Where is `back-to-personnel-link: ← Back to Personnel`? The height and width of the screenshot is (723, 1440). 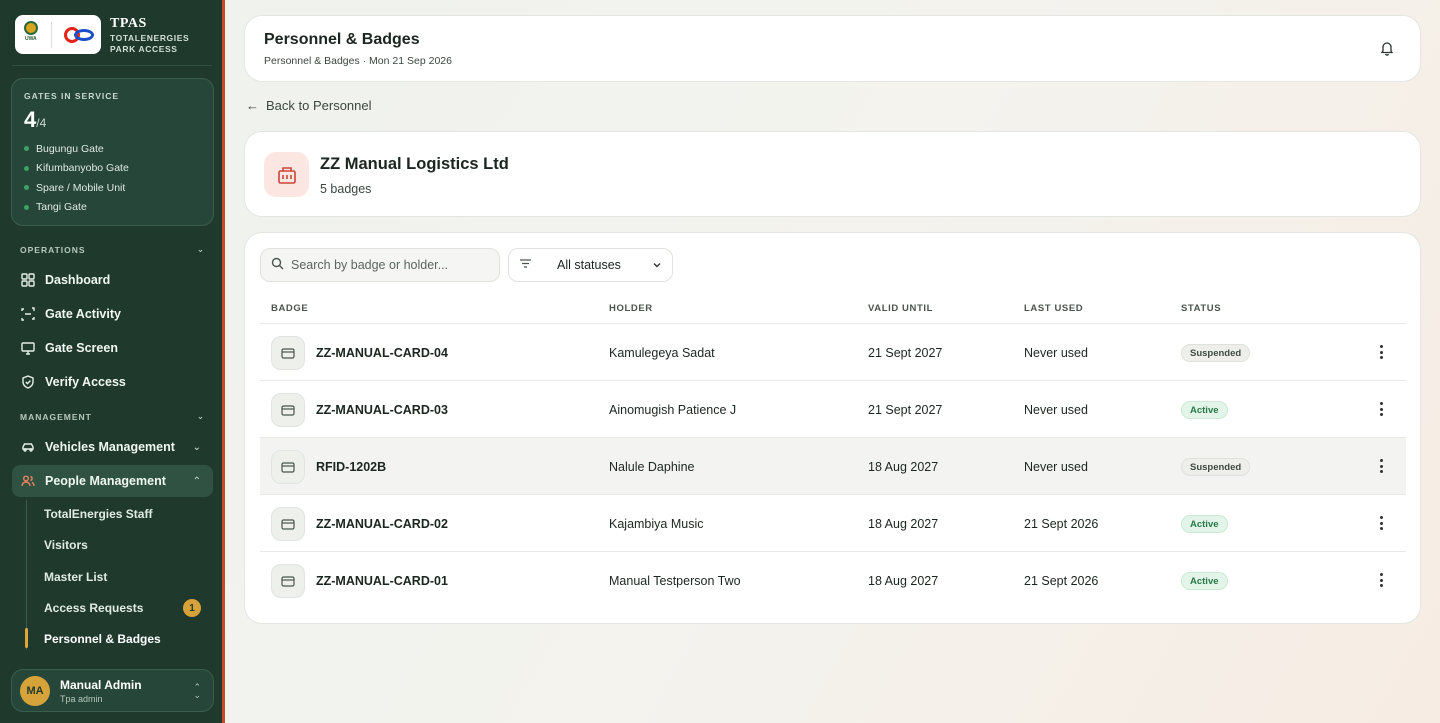 back-to-personnel-link: ← Back to Personnel is located at coordinates (309, 105).